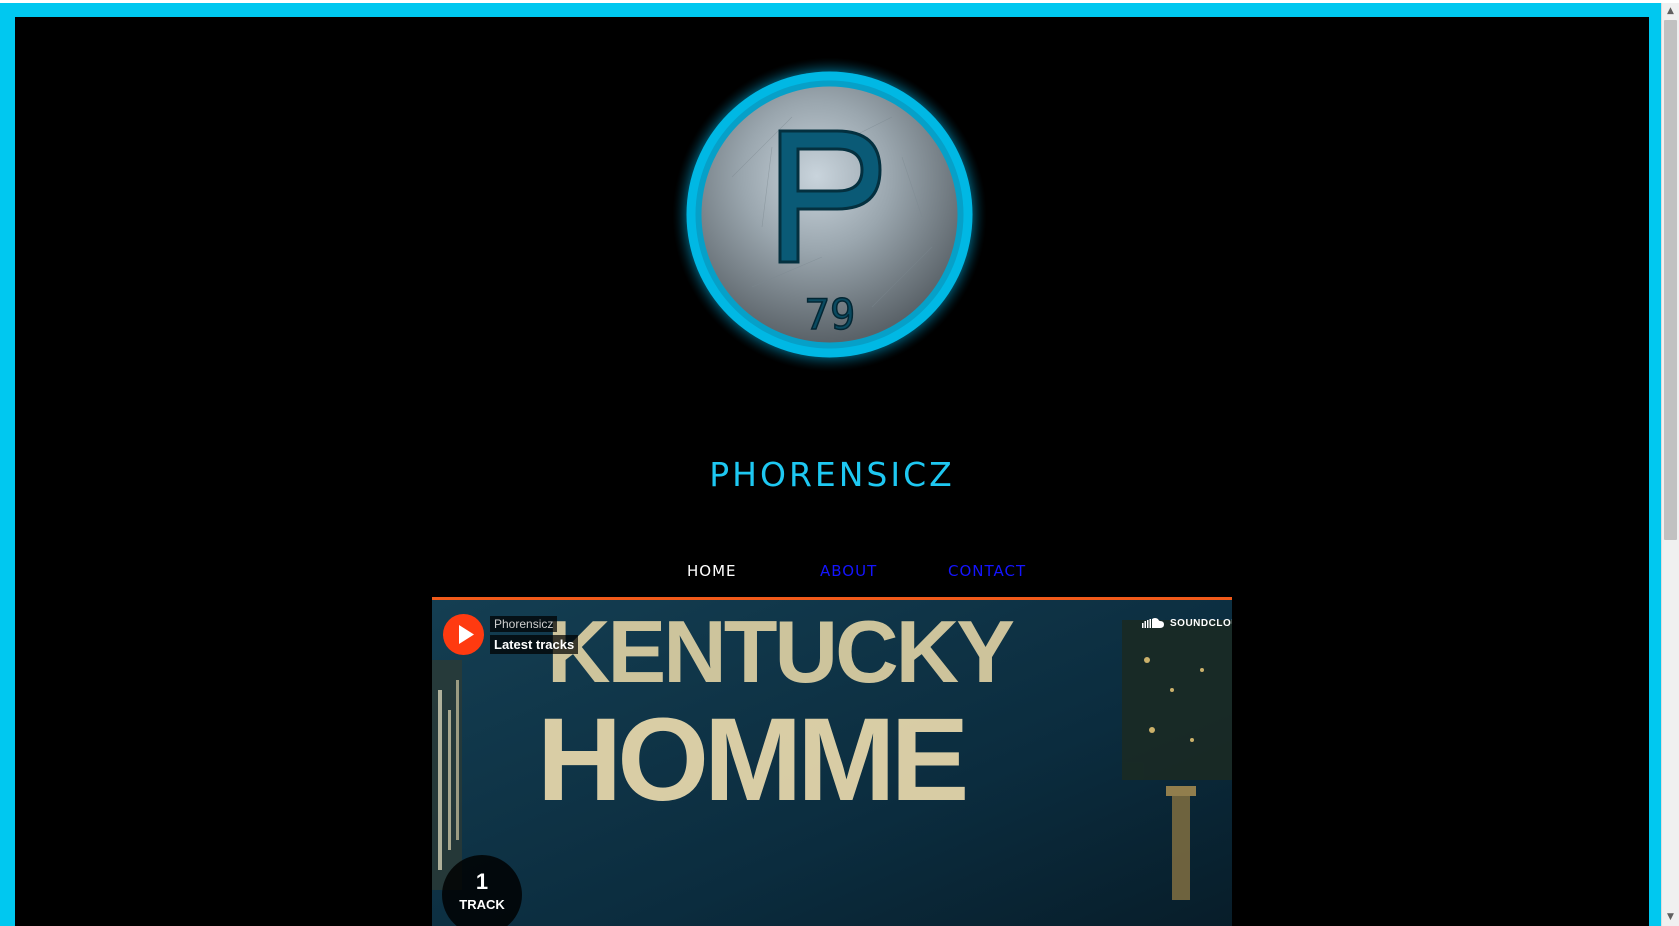 This screenshot has width=1679, height=926. Describe the element at coordinates (482, 881) in the screenshot. I see `track-count-number: 1` at that location.